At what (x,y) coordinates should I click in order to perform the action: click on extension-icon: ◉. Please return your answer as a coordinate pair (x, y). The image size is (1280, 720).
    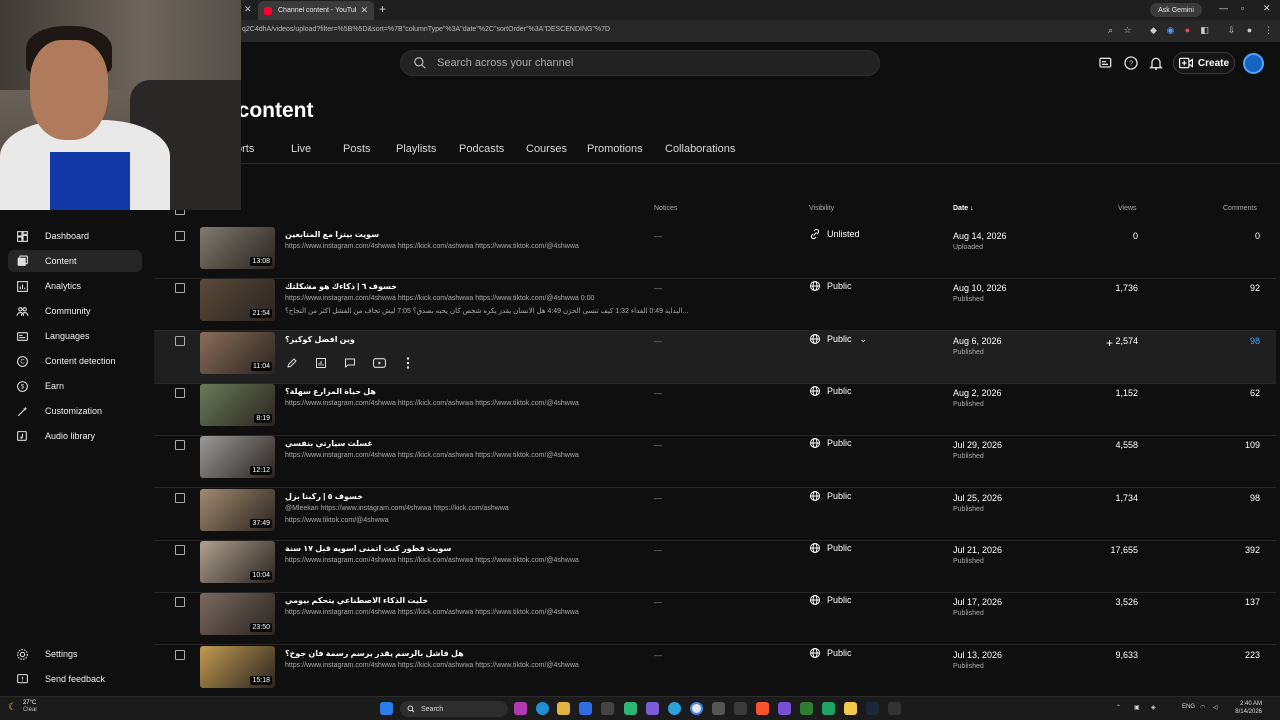
    Looking at the image, I should click on (1170, 30).